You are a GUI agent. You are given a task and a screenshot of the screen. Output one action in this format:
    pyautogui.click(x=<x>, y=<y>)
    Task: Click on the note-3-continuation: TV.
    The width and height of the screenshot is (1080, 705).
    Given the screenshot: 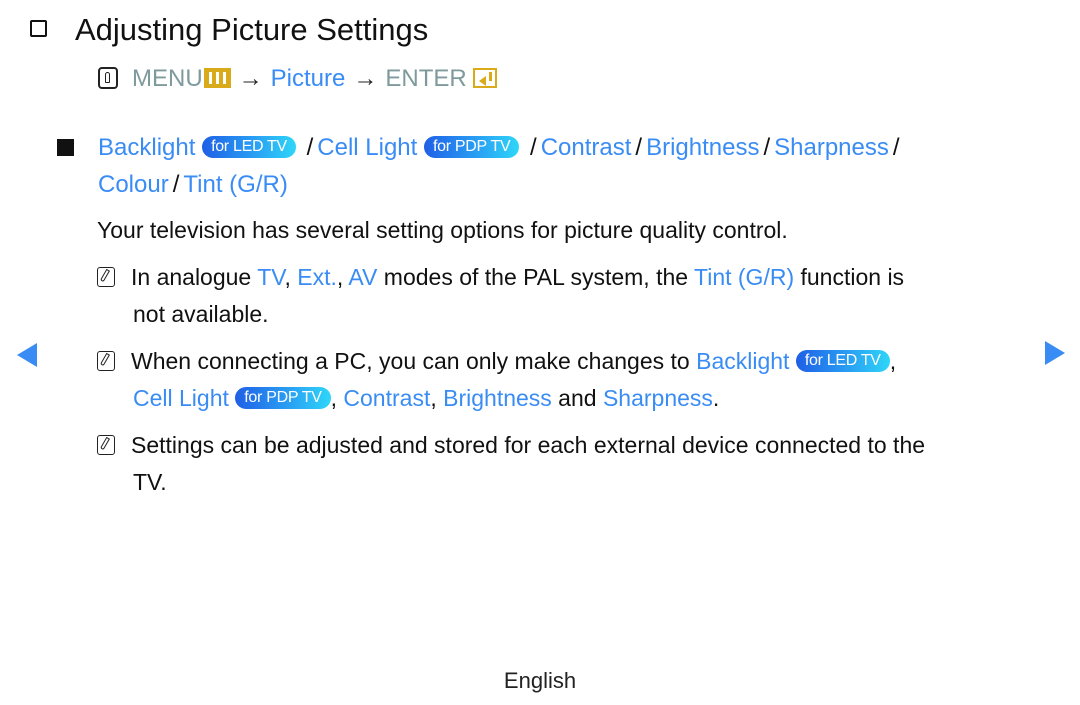 What is the action you would take?
    pyautogui.click(x=150, y=482)
    